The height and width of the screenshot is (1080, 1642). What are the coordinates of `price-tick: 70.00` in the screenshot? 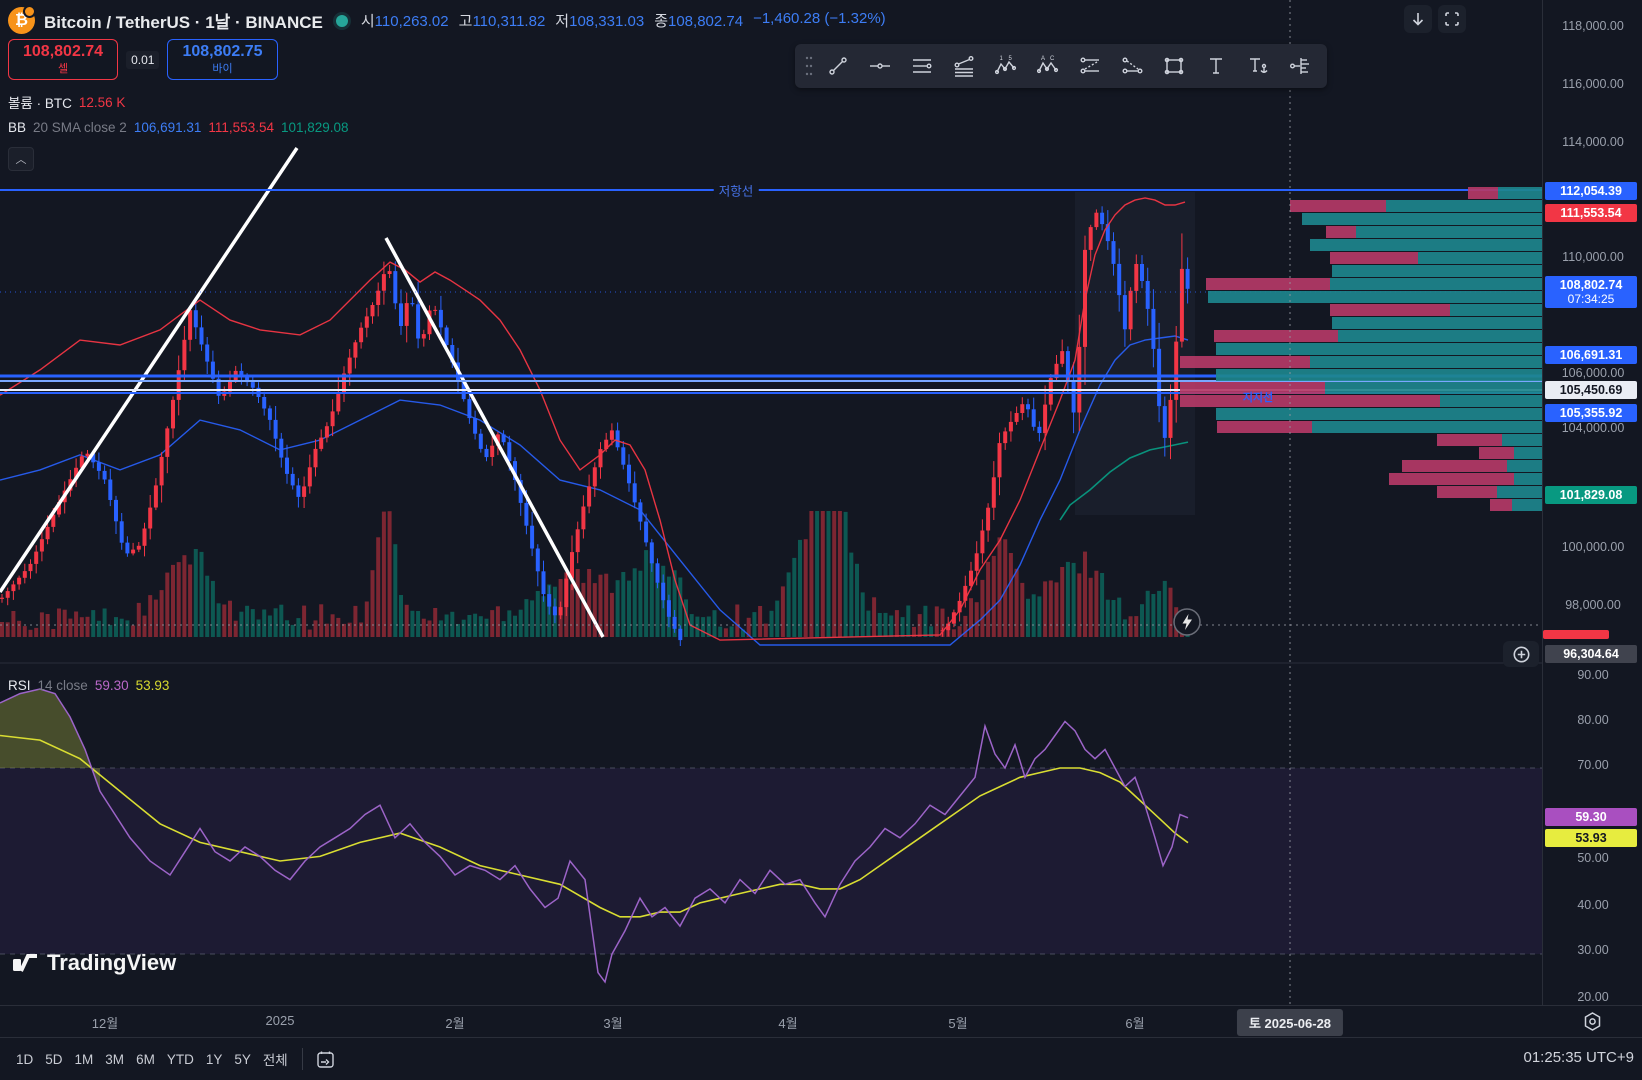 It's located at (1593, 765).